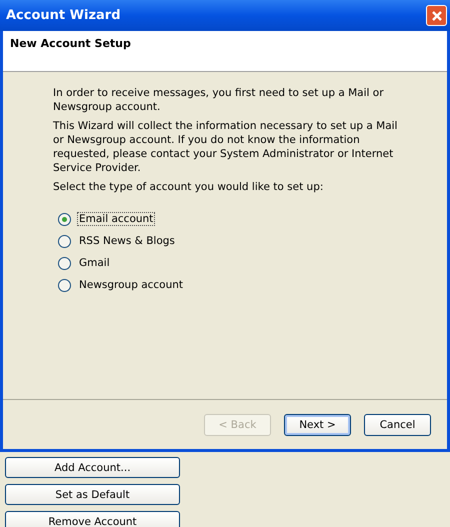 Image resolution: width=450 pixels, height=527 pixels. I want to click on intro-text: This Wizard will collect the information necessary to set up a Mail or Newsgroup account. If you do not know the information requested, please contact your System Administrator or Internet Service Provider., so click(225, 147).